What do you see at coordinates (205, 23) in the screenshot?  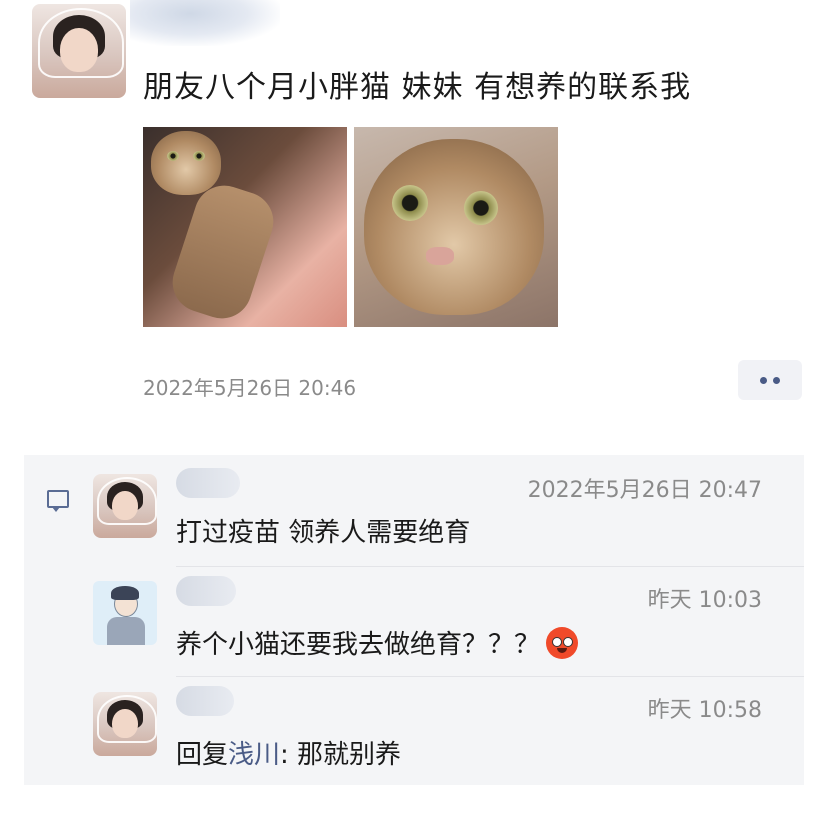 I see `blurred-name-area` at bounding box center [205, 23].